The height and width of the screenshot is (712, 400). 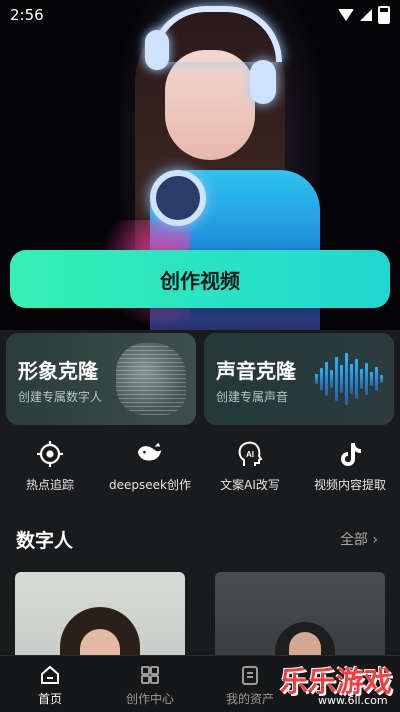 I want to click on status-time: 2:56, so click(x=27, y=15).